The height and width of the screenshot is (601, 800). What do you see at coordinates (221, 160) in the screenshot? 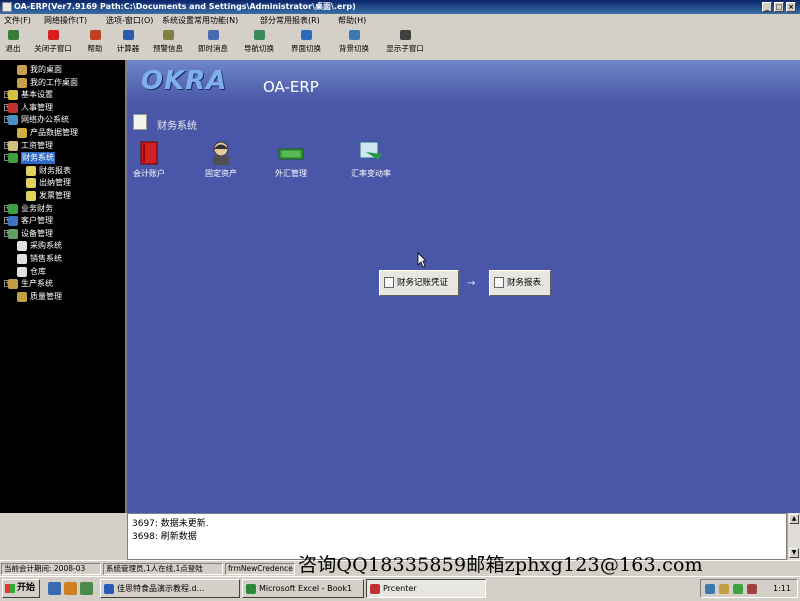
I see `module-fixed-assets: 固定资产` at bounding box center [221, 160].